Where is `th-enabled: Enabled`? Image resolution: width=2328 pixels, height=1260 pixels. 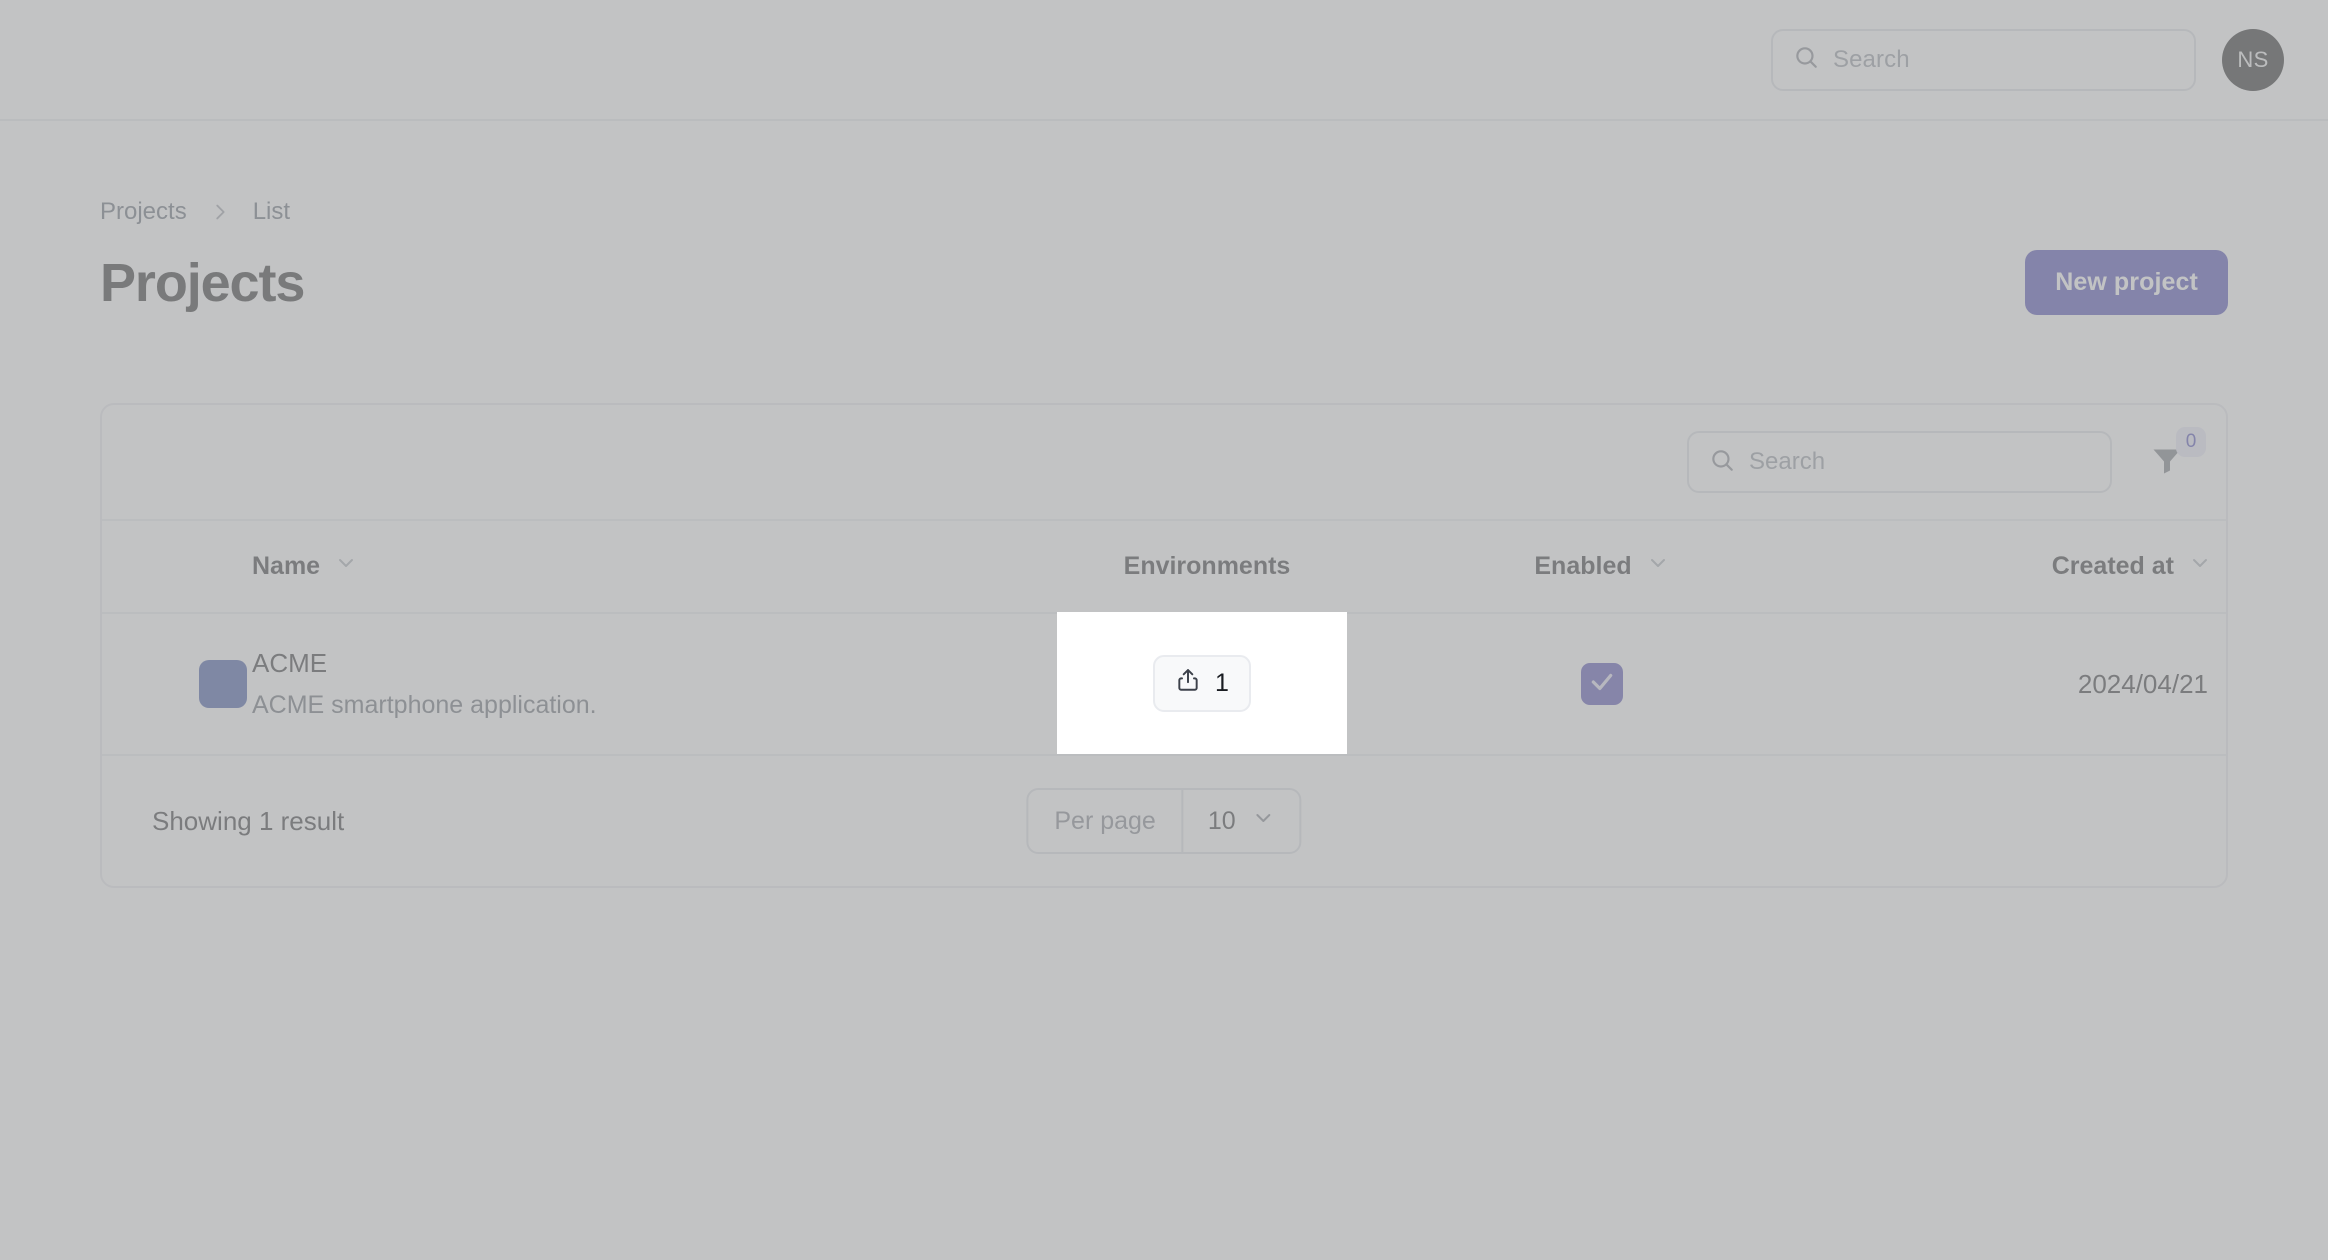
th-enabled: Enabled is located at coordinates (1602, 567).